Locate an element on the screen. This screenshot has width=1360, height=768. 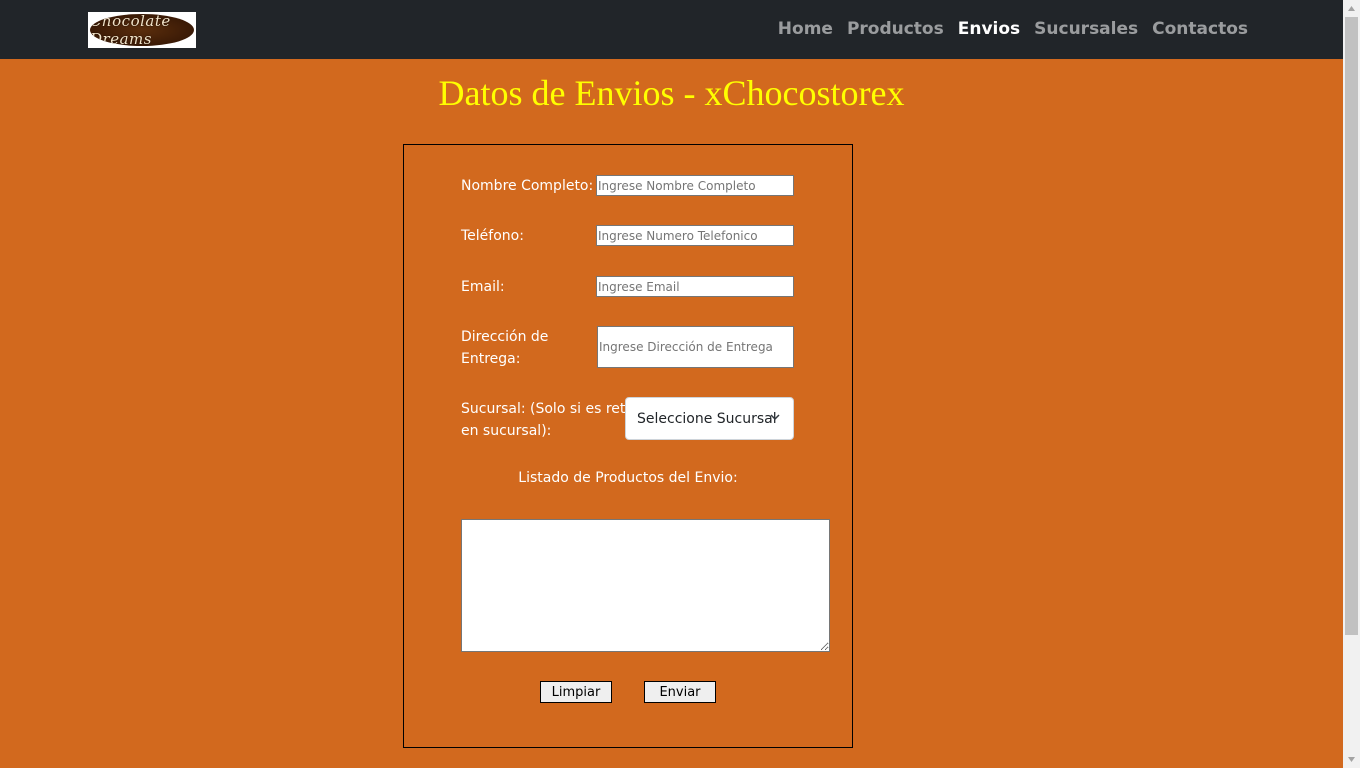
scrollbar-thumb is located at coordinates (1351, 326).